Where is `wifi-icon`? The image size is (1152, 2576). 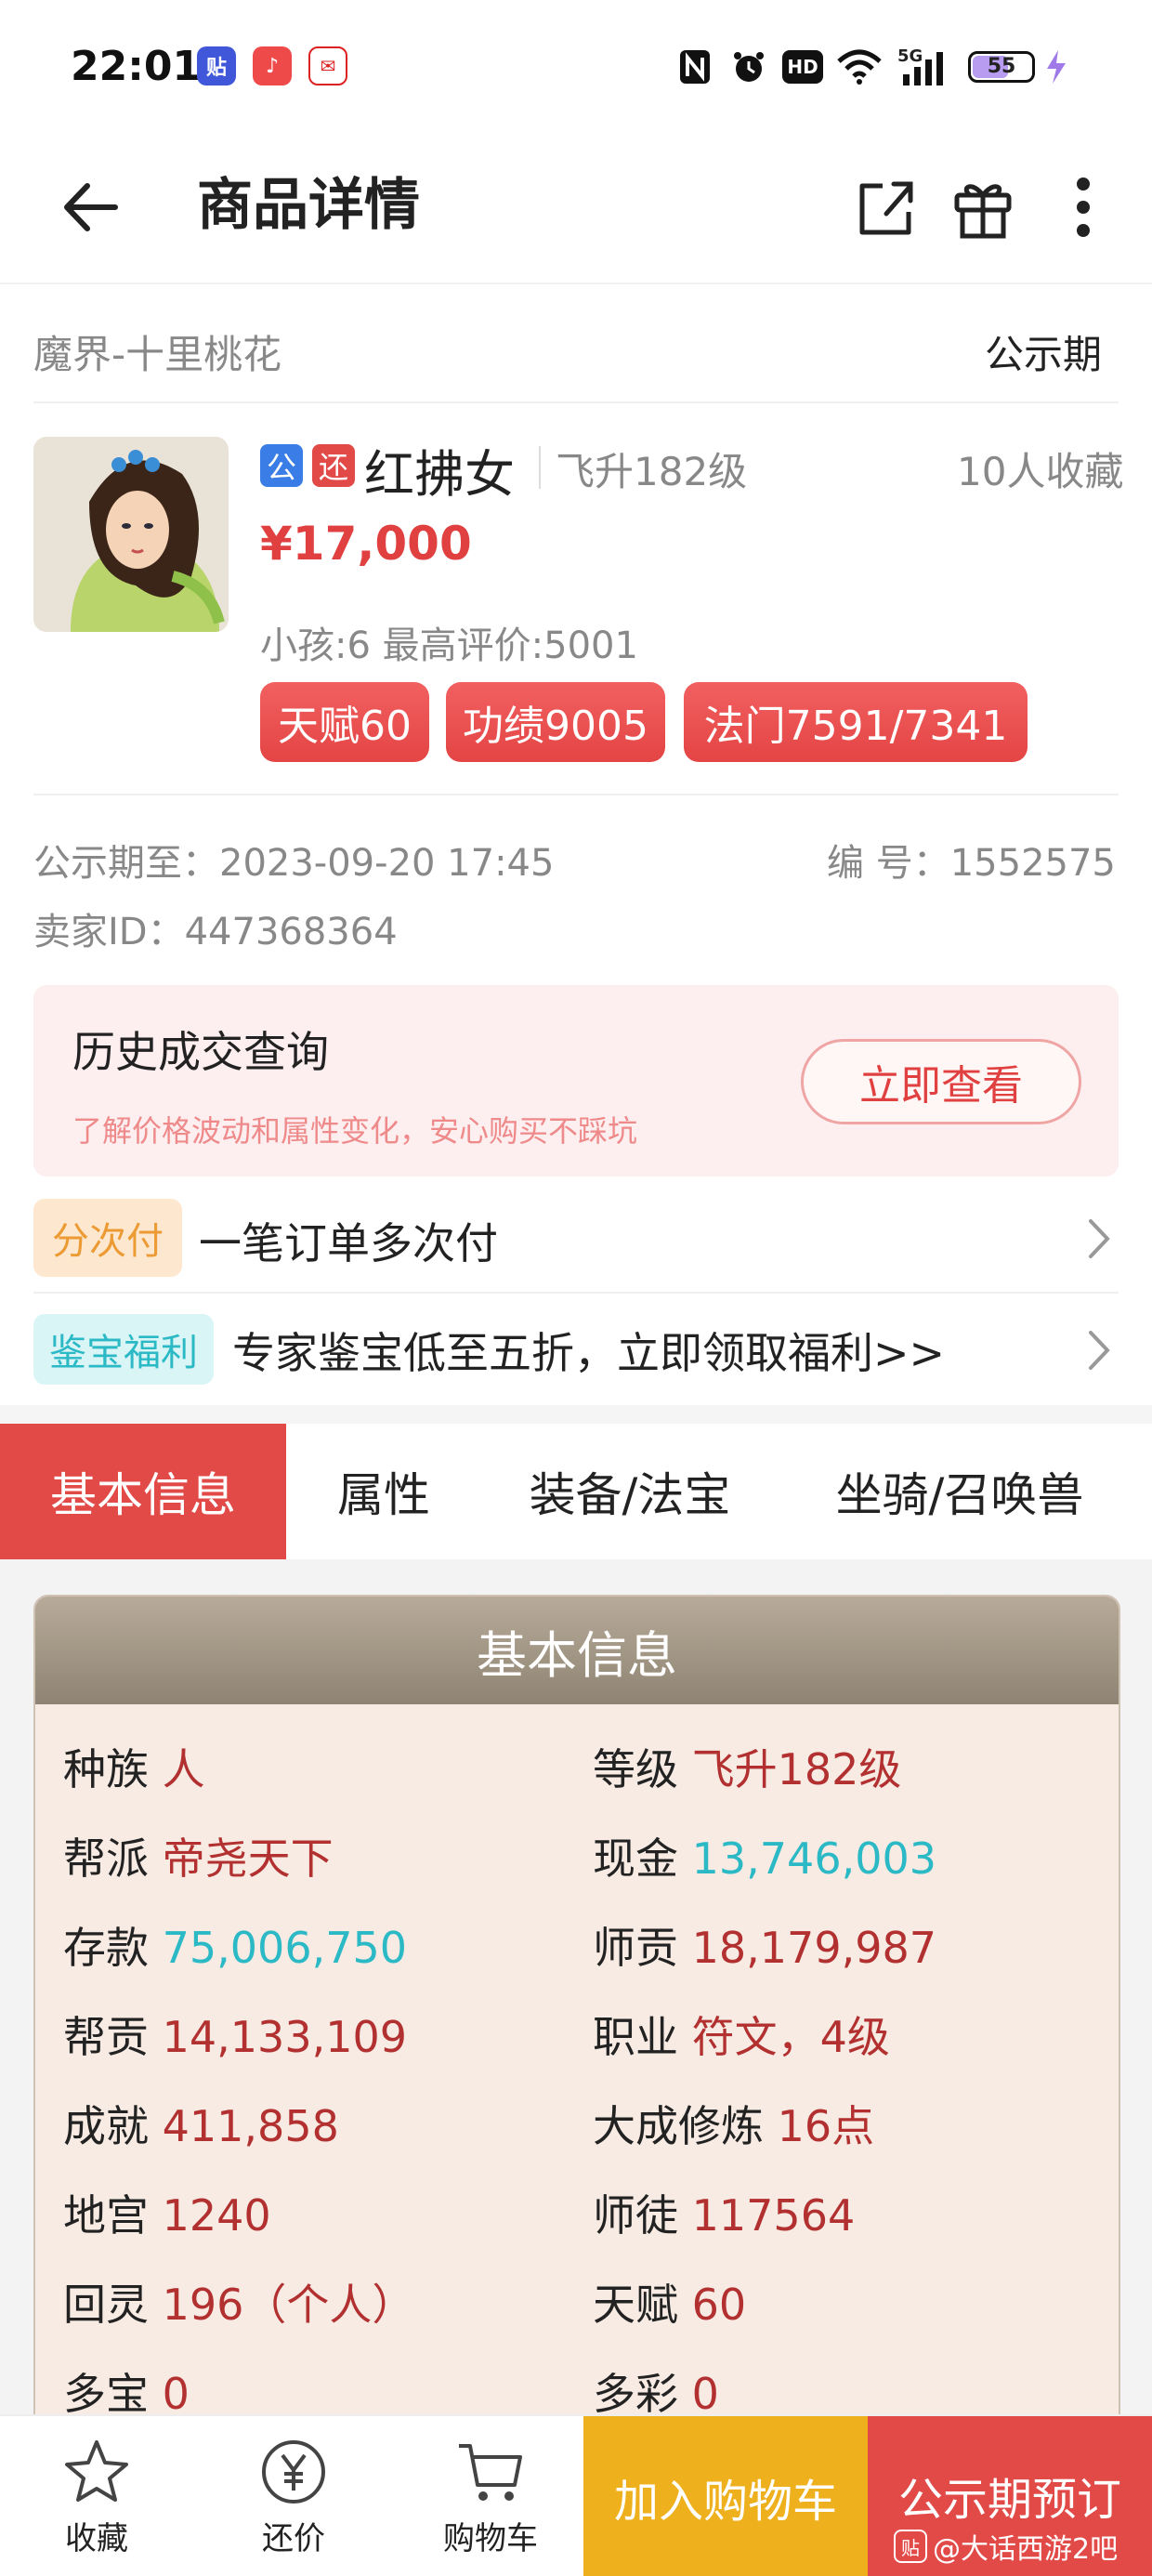
wifi-icon is located at coordinates (859, 66).